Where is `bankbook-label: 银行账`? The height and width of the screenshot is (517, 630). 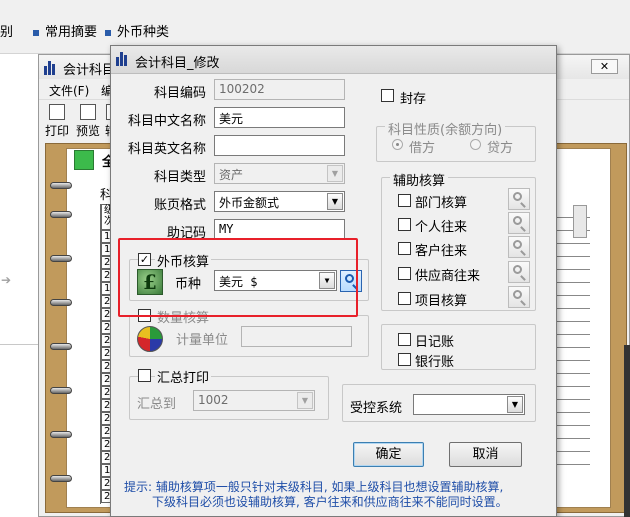
bankbook-label: 银行账 is located at coordinates (435, 362).